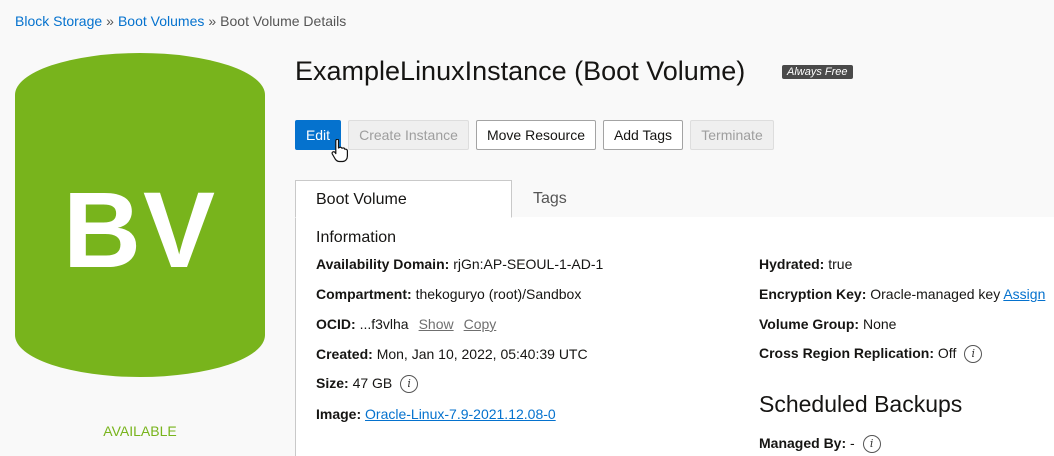 The image size is (1054, 456). Describe the element at coordinates (344, 354) in the screenshot. I see `created-label: Created:` at that location.